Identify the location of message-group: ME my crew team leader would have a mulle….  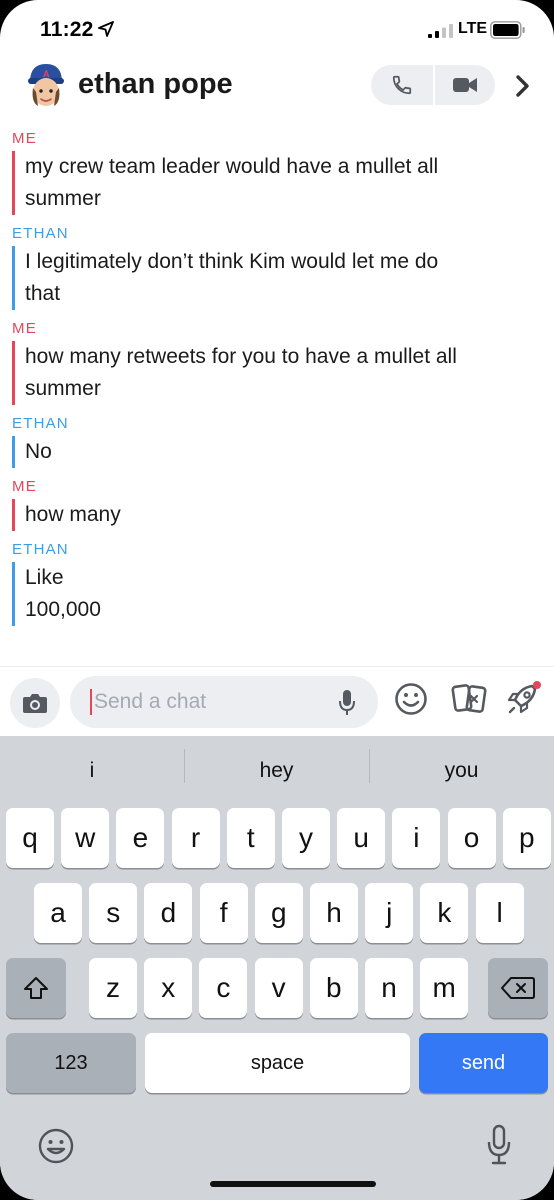
(283, 172).